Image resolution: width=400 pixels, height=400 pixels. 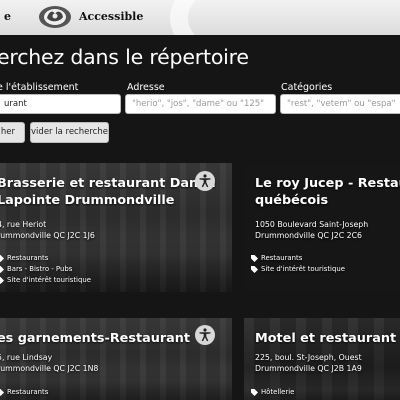 What do you see at coordinates (23, 224) in the screenshot?
I see `address-line: 4, rue Heriot` at bounding box center [23, 224].